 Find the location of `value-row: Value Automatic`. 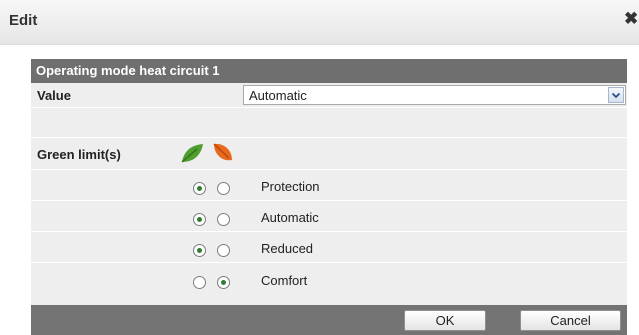

value-row: Value Automatic is located at coordinates (329, 95).